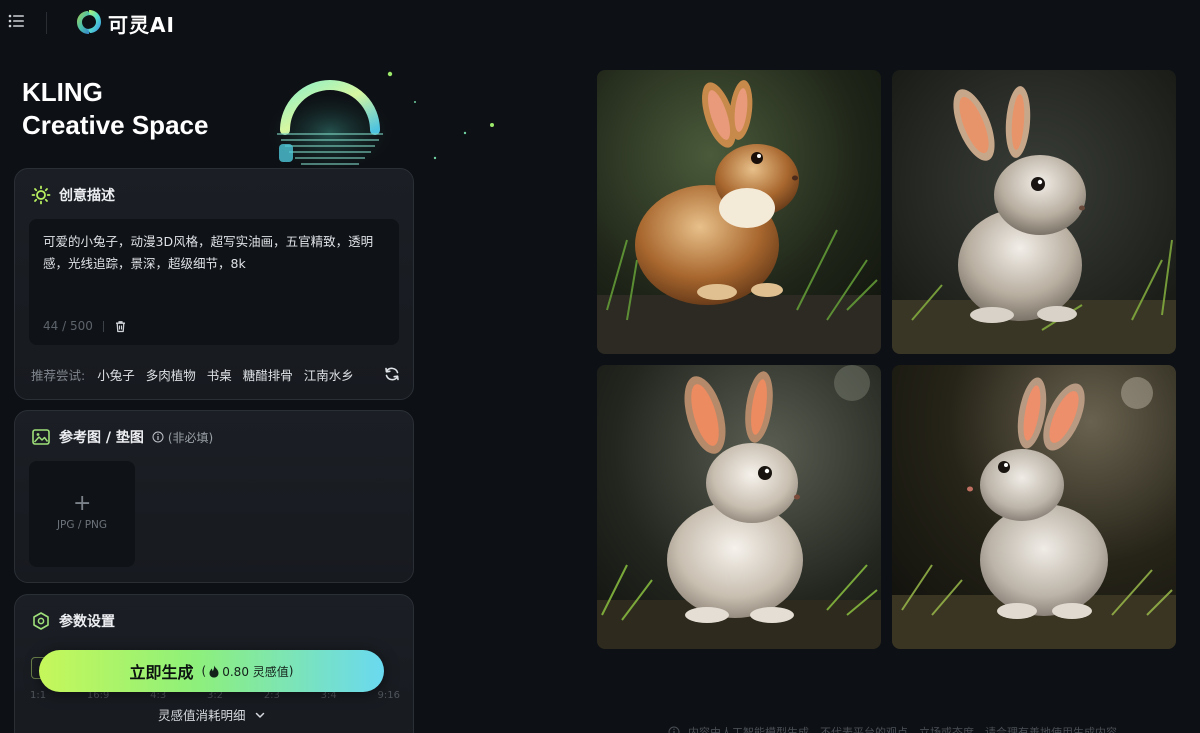 This screenshot has width=1200, height=733. Describe the element at coordinates (41, 621) in the screenshot. I see `hexagon-icon` at that location.